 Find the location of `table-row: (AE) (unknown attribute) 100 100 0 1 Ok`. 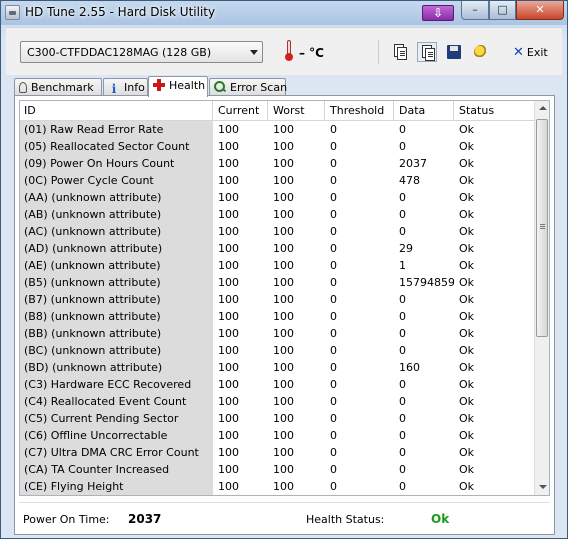

table-row: (AE) (unknown attribute) 100 100 0 1 Ok is located at coordinates (278, 265).